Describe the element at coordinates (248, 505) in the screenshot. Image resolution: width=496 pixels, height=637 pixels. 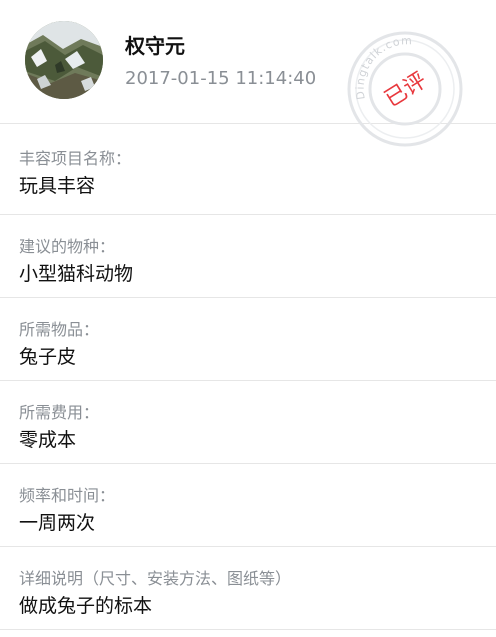
I see `field-frequency-time: 频率和时间： 一周两次` at that location.